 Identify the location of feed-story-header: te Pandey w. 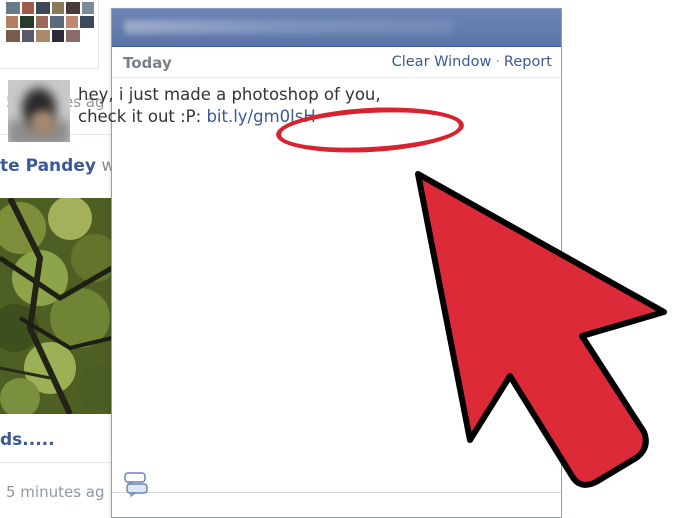
(57, 166).